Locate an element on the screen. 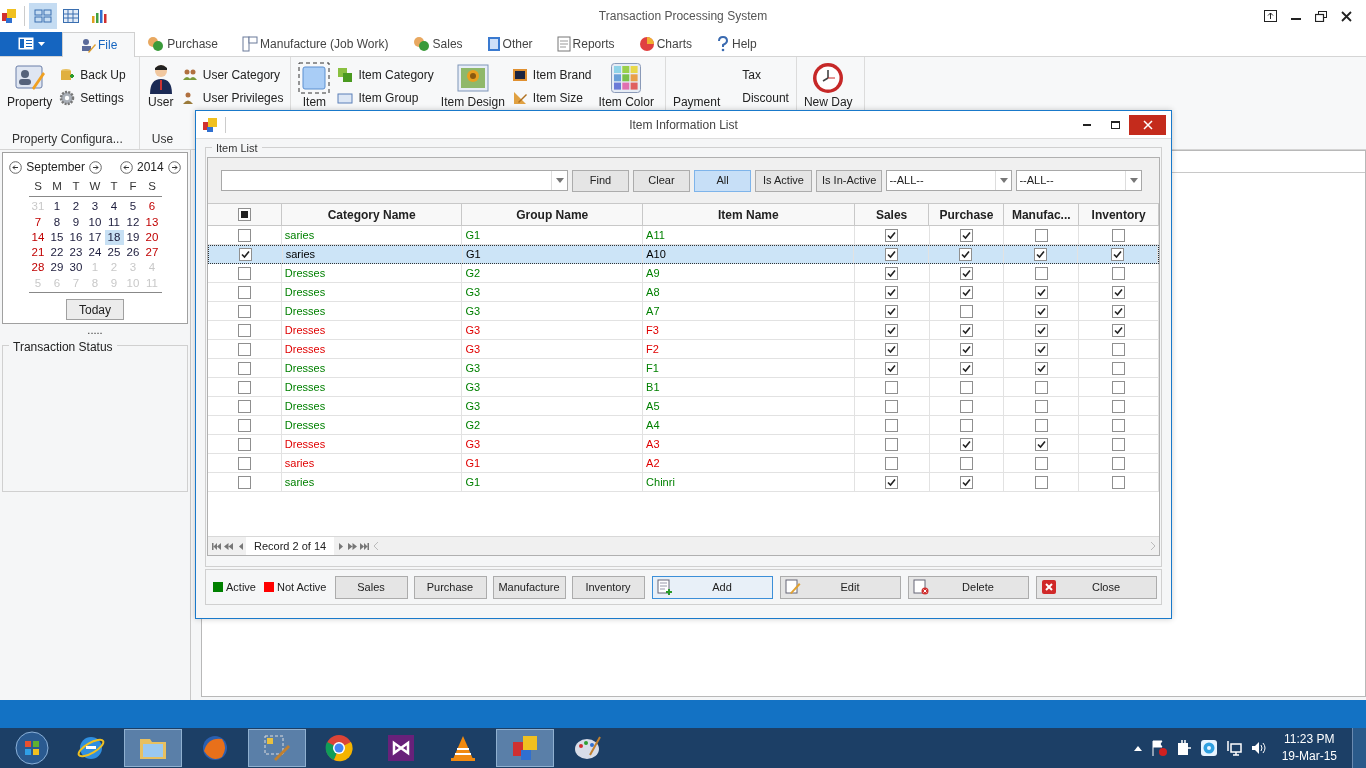 This screenshot has height=768, width=1366. action-button: Inventory is located at coordinates (608, 587).